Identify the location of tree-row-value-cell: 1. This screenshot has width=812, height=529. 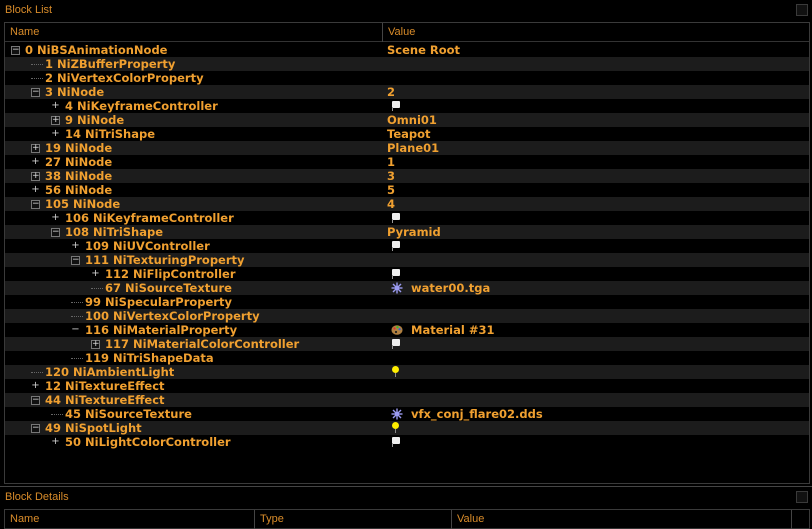
(597, 162).